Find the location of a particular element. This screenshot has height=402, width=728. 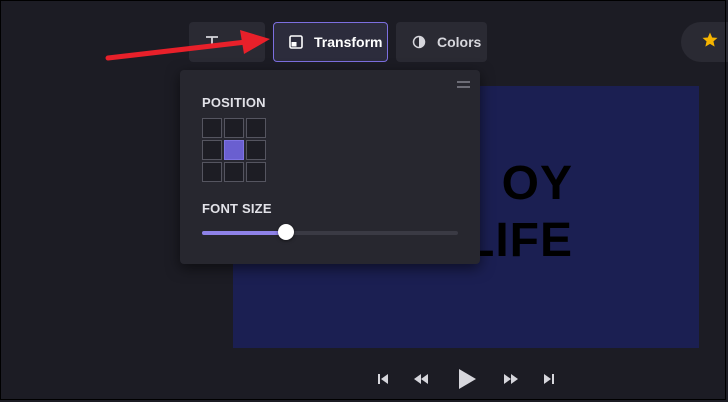

play-icon is located at coordinates (467, 379).